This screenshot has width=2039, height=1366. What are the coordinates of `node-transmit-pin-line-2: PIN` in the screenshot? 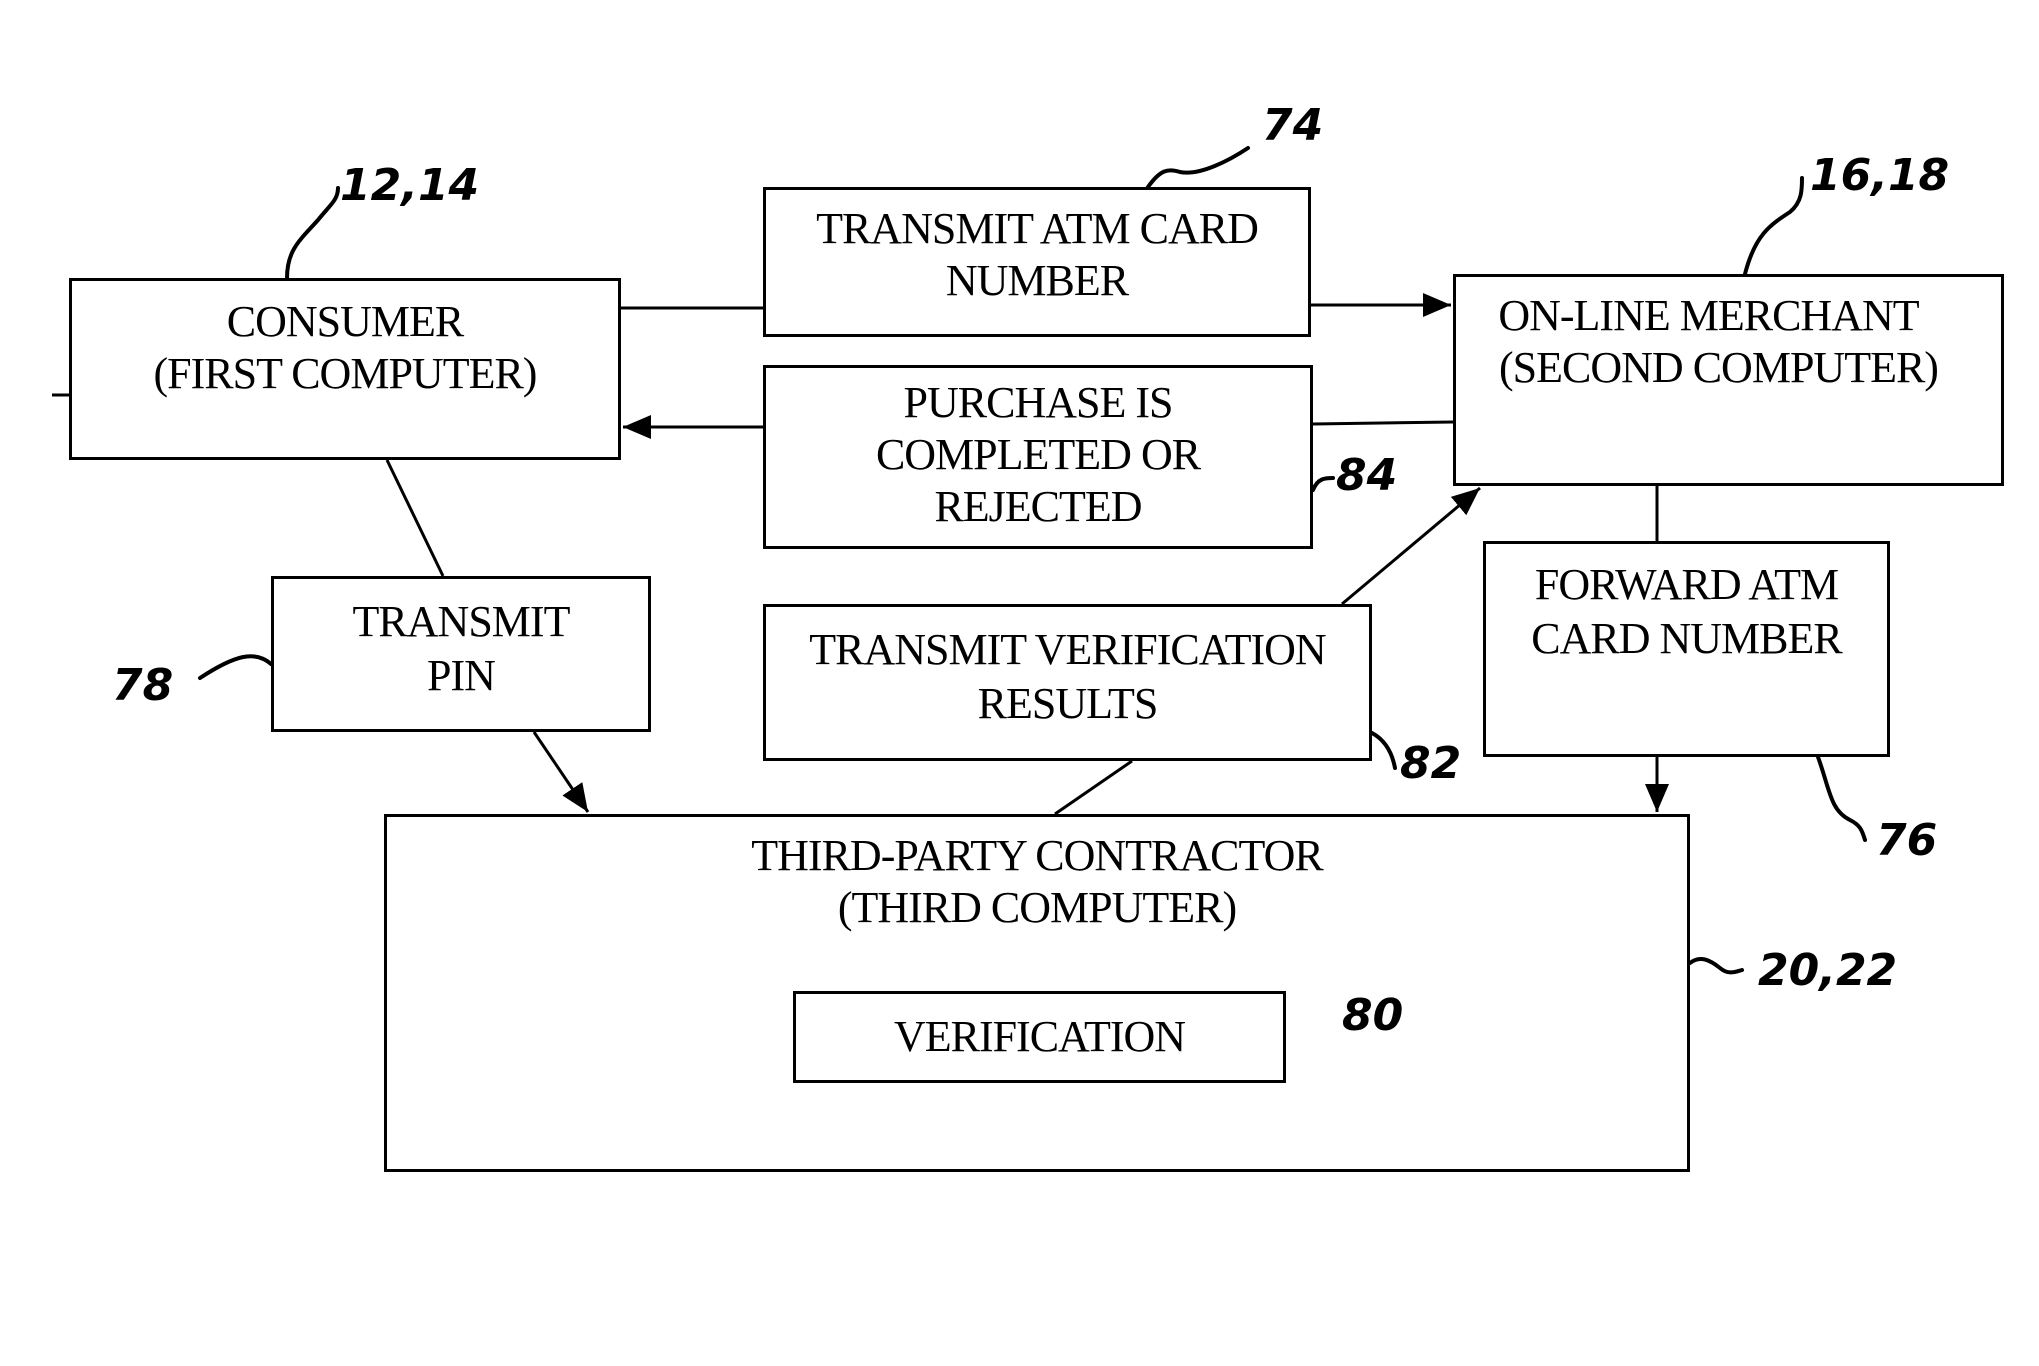 It's located at (461, 675).